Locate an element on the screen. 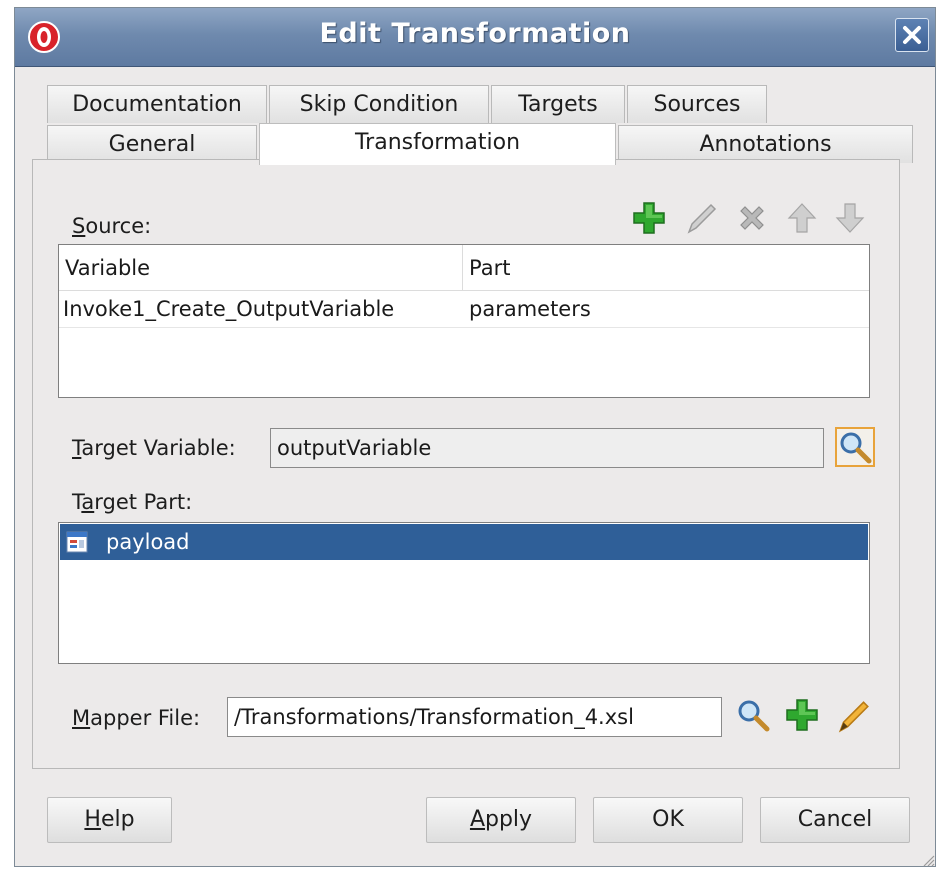  close-icon is located at coordinates (912, 35).